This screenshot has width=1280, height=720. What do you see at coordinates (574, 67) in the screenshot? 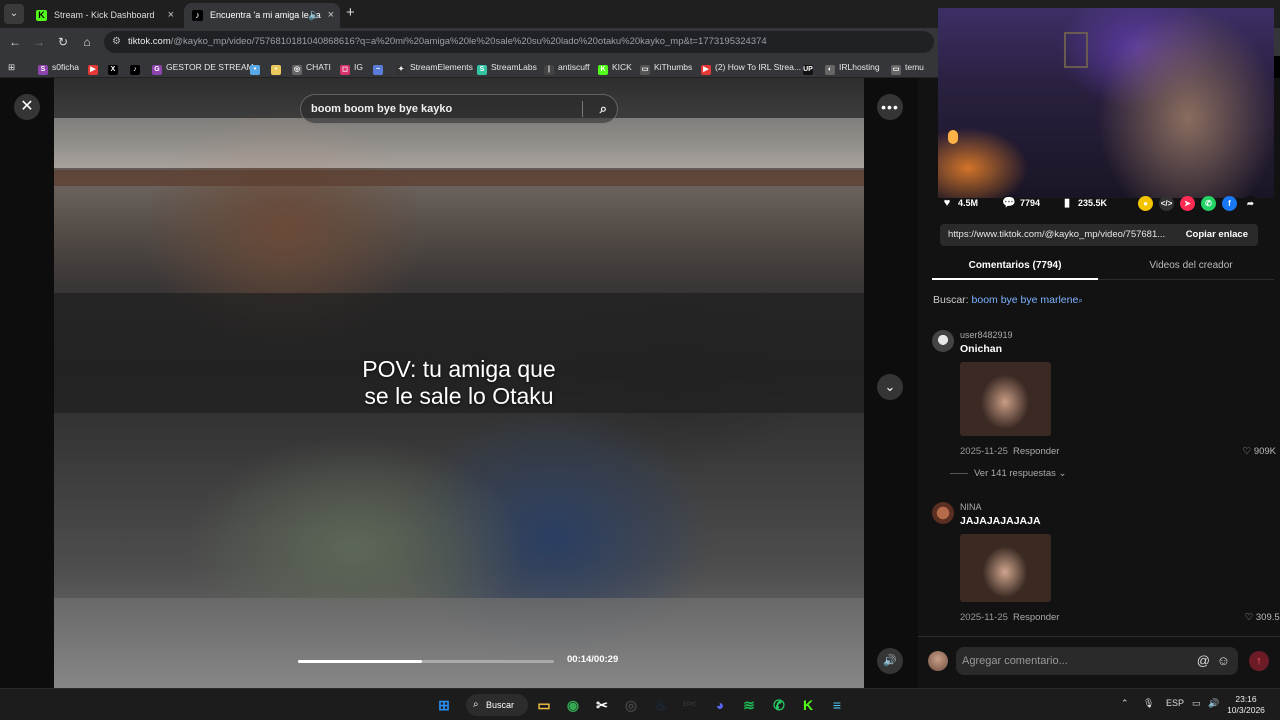
I see `bookmark-label: antiscuff` at bounding box center [574, 67].